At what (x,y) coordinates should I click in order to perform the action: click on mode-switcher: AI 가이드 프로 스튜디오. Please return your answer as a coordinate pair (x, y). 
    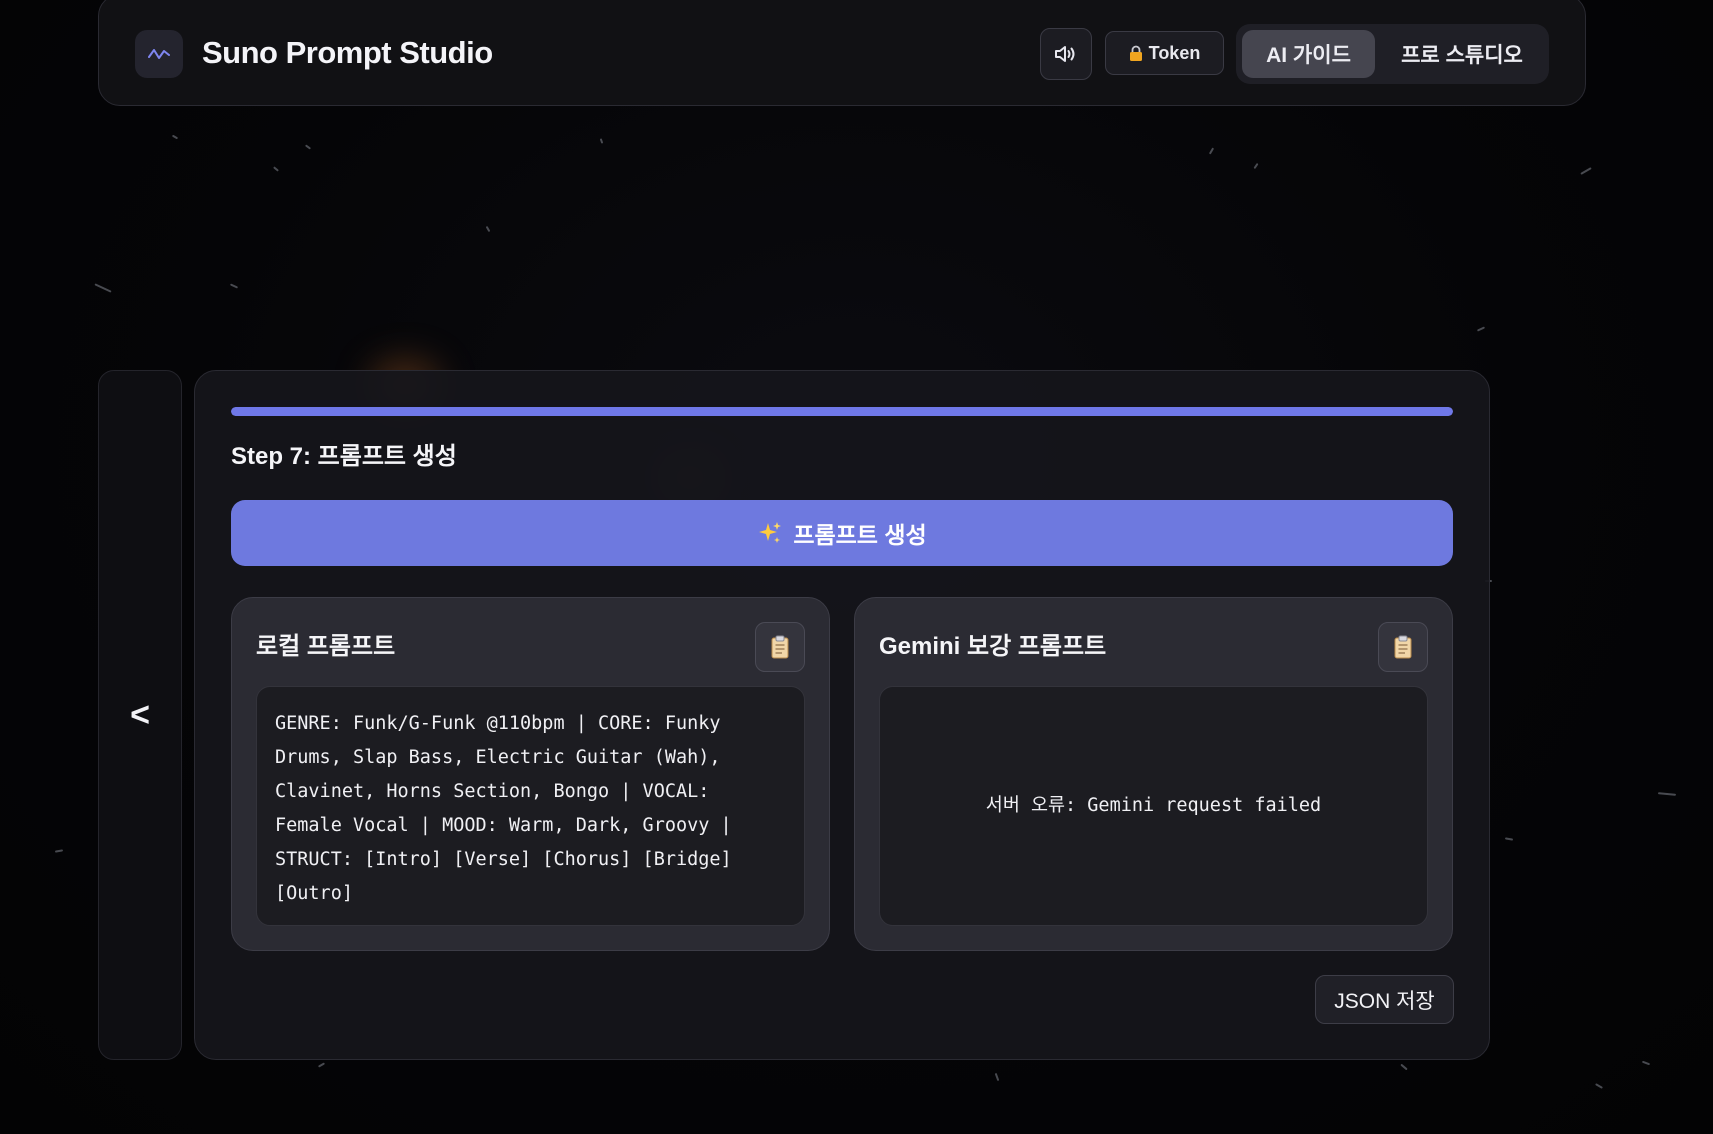
    Looking at the image, I should click on (1392, 54).